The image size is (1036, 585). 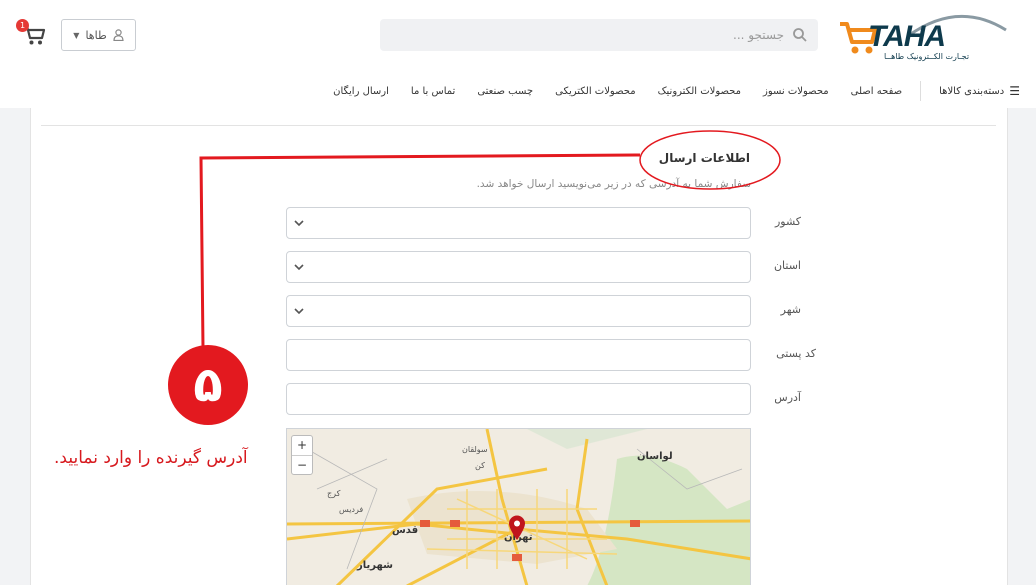 What do you see at coordinates (518, 267) in the screenshot?
I see `province-select` at bounding box center [518, 267].